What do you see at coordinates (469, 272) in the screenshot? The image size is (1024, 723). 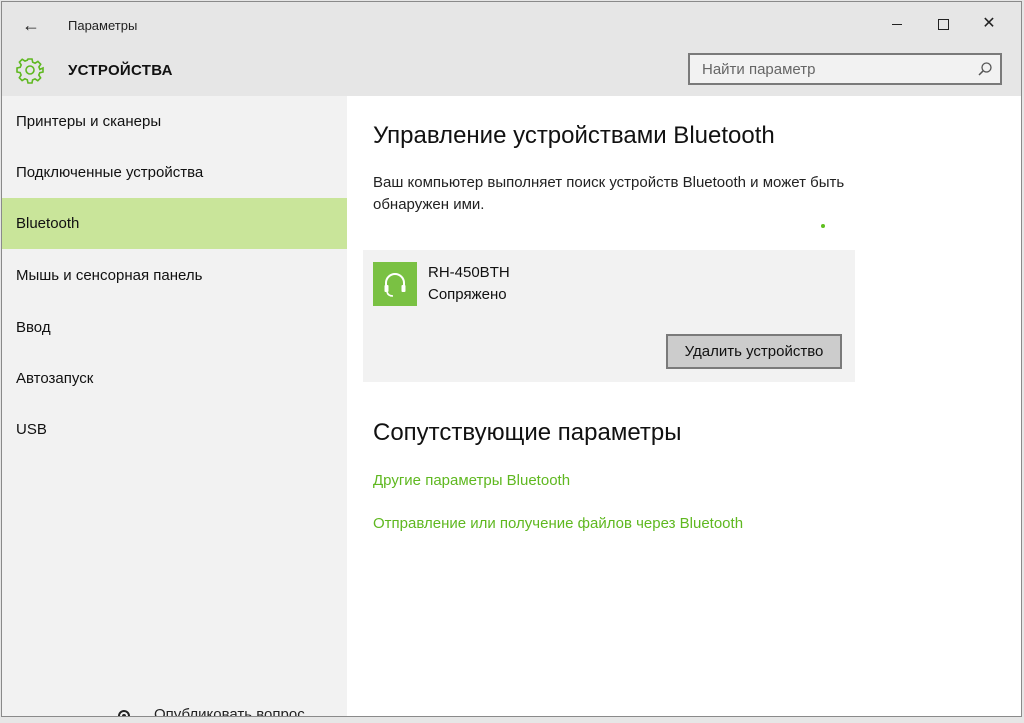 I see `device-name: RH-450BTH` at bounding box center [469, 272].